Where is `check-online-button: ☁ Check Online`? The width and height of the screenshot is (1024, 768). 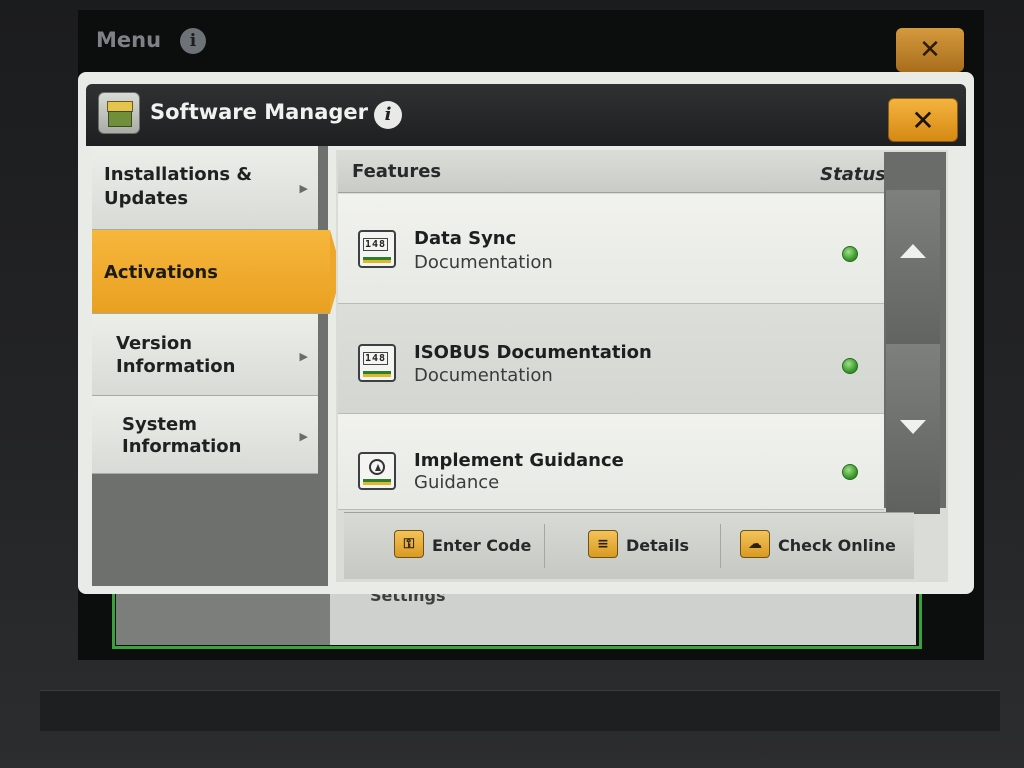
check-online-button: ☁ Check Online is located at coordinates (820, 545).